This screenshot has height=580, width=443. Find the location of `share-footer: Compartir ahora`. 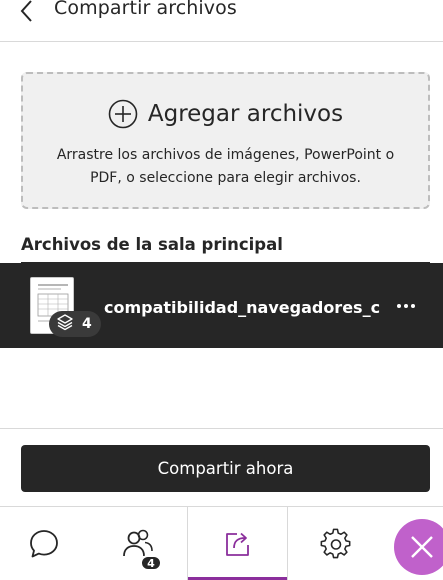

share-footer: Compartir ahora is located at coordinates (221, 467).